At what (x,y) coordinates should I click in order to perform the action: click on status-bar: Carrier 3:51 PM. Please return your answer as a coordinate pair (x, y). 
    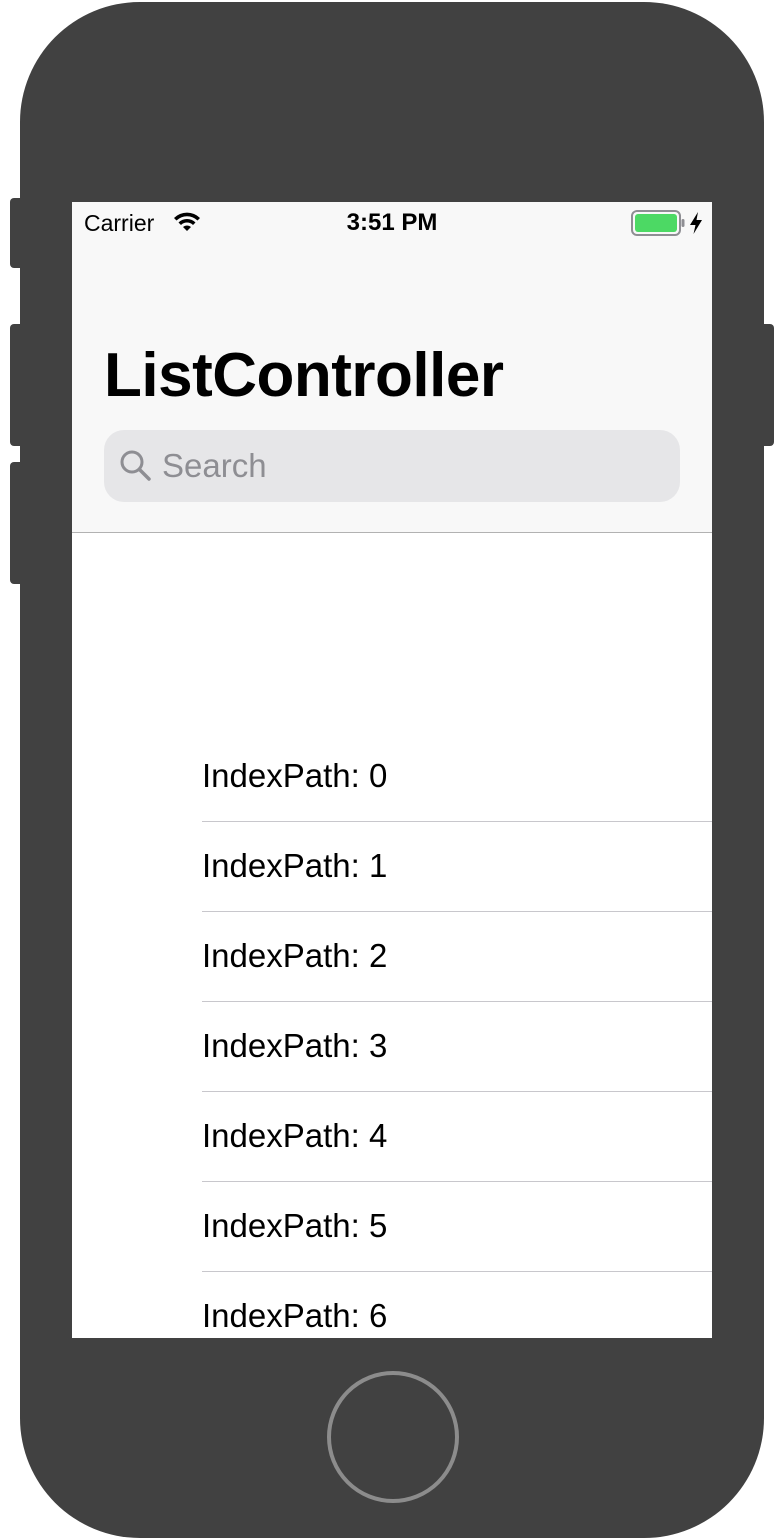
    Looking at the image, I should click on (392, 222).